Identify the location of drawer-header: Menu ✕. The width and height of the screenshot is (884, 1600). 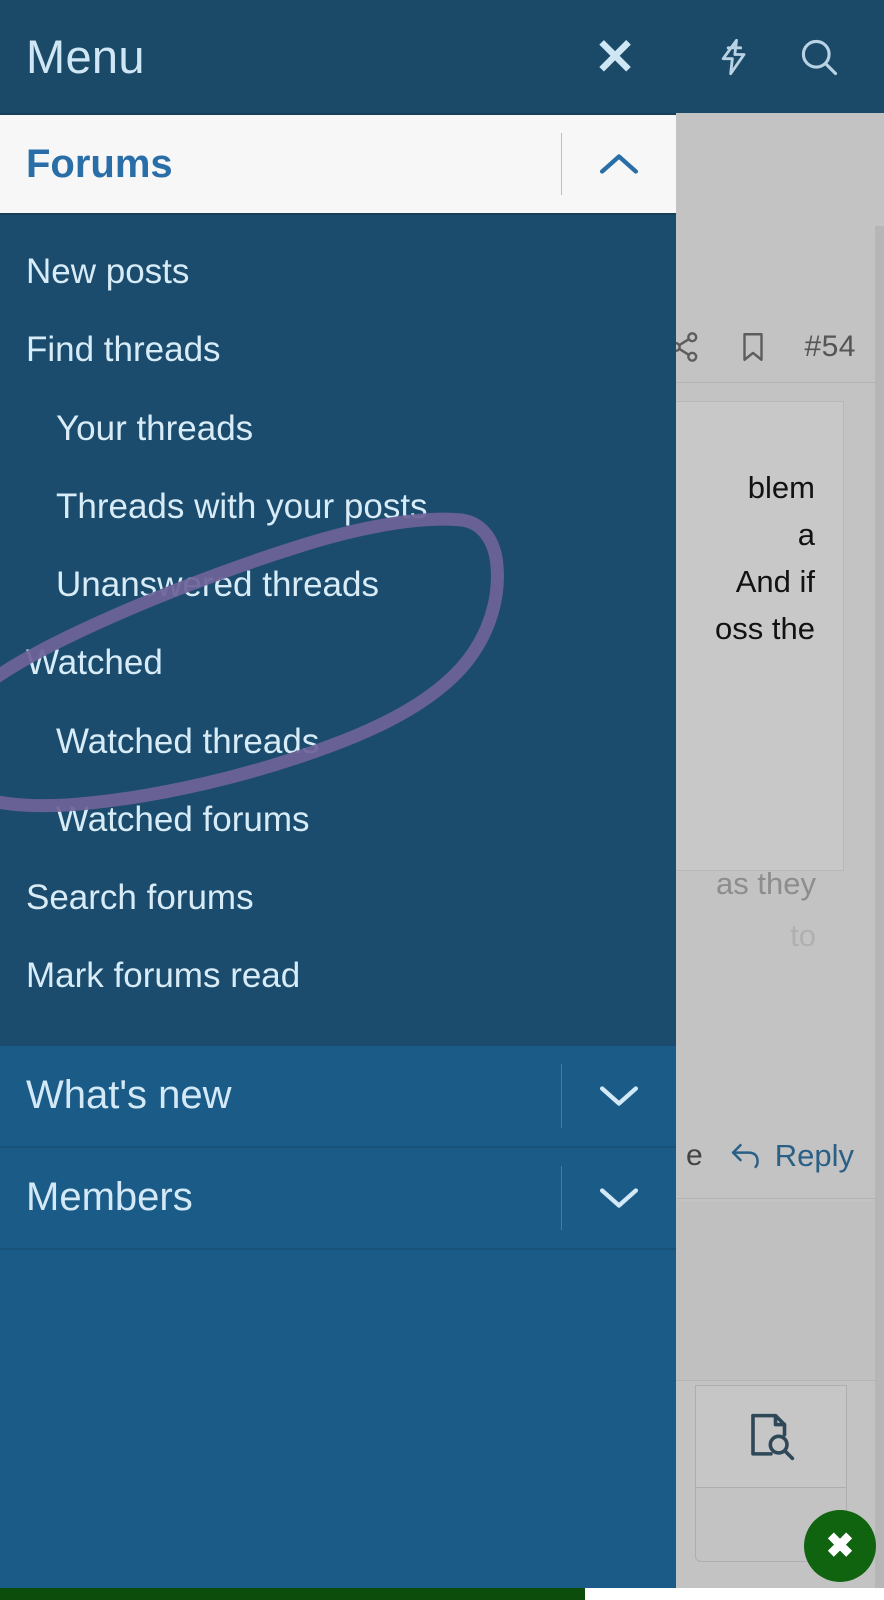
(338, 56).